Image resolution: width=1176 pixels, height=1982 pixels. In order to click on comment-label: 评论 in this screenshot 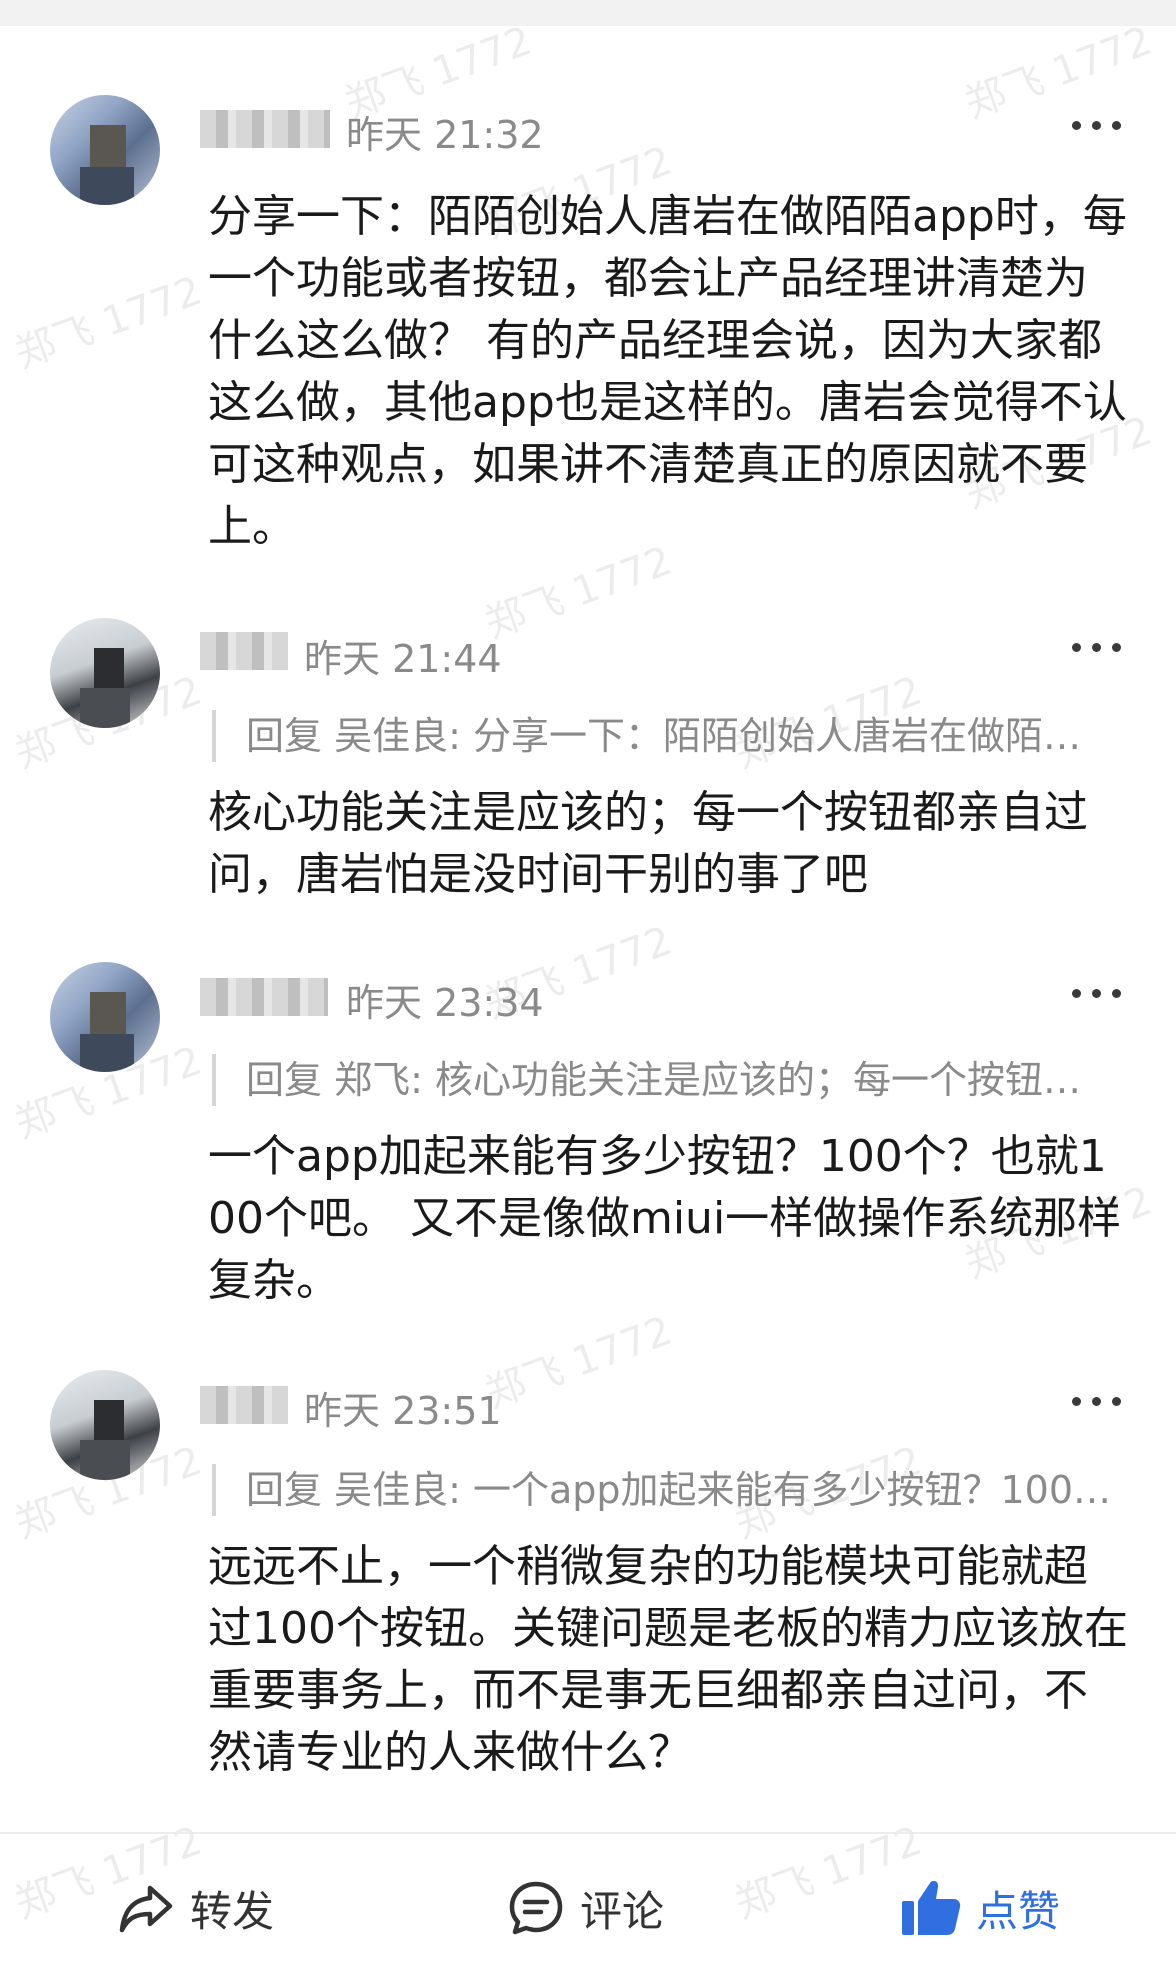, I will do `click(622, 1911)`.